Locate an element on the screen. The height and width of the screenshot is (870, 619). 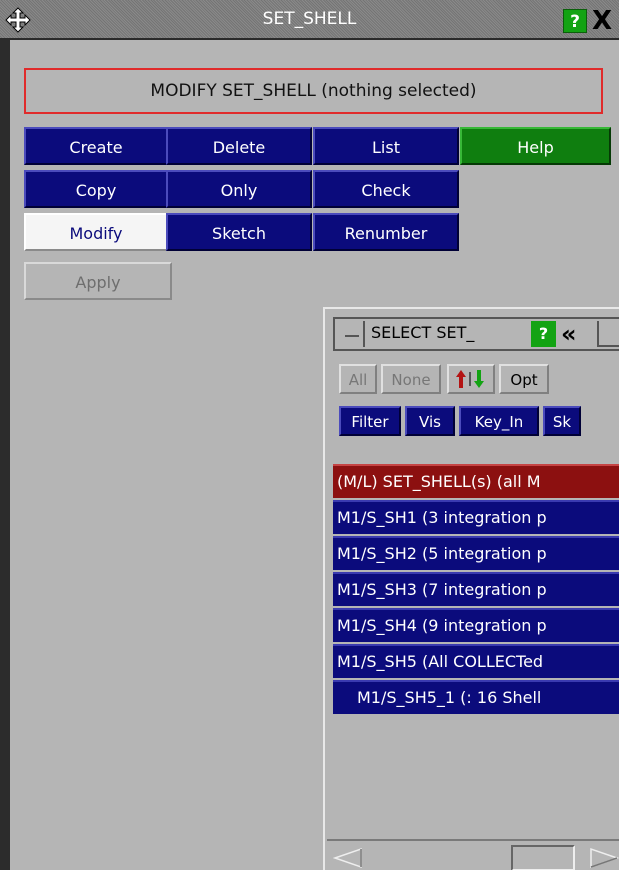
list-item-all: (M/L) SET_SHELL(s) (all M is located at coordinates (476, 481).